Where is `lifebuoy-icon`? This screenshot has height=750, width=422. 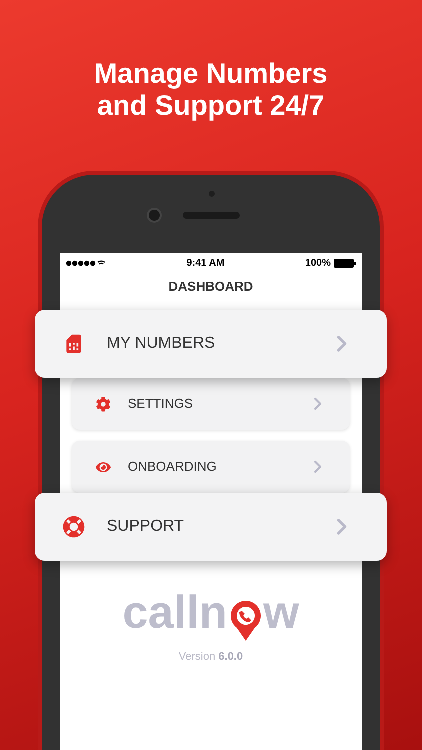
lifebuoy-icon is located at coordinates (74, 527).